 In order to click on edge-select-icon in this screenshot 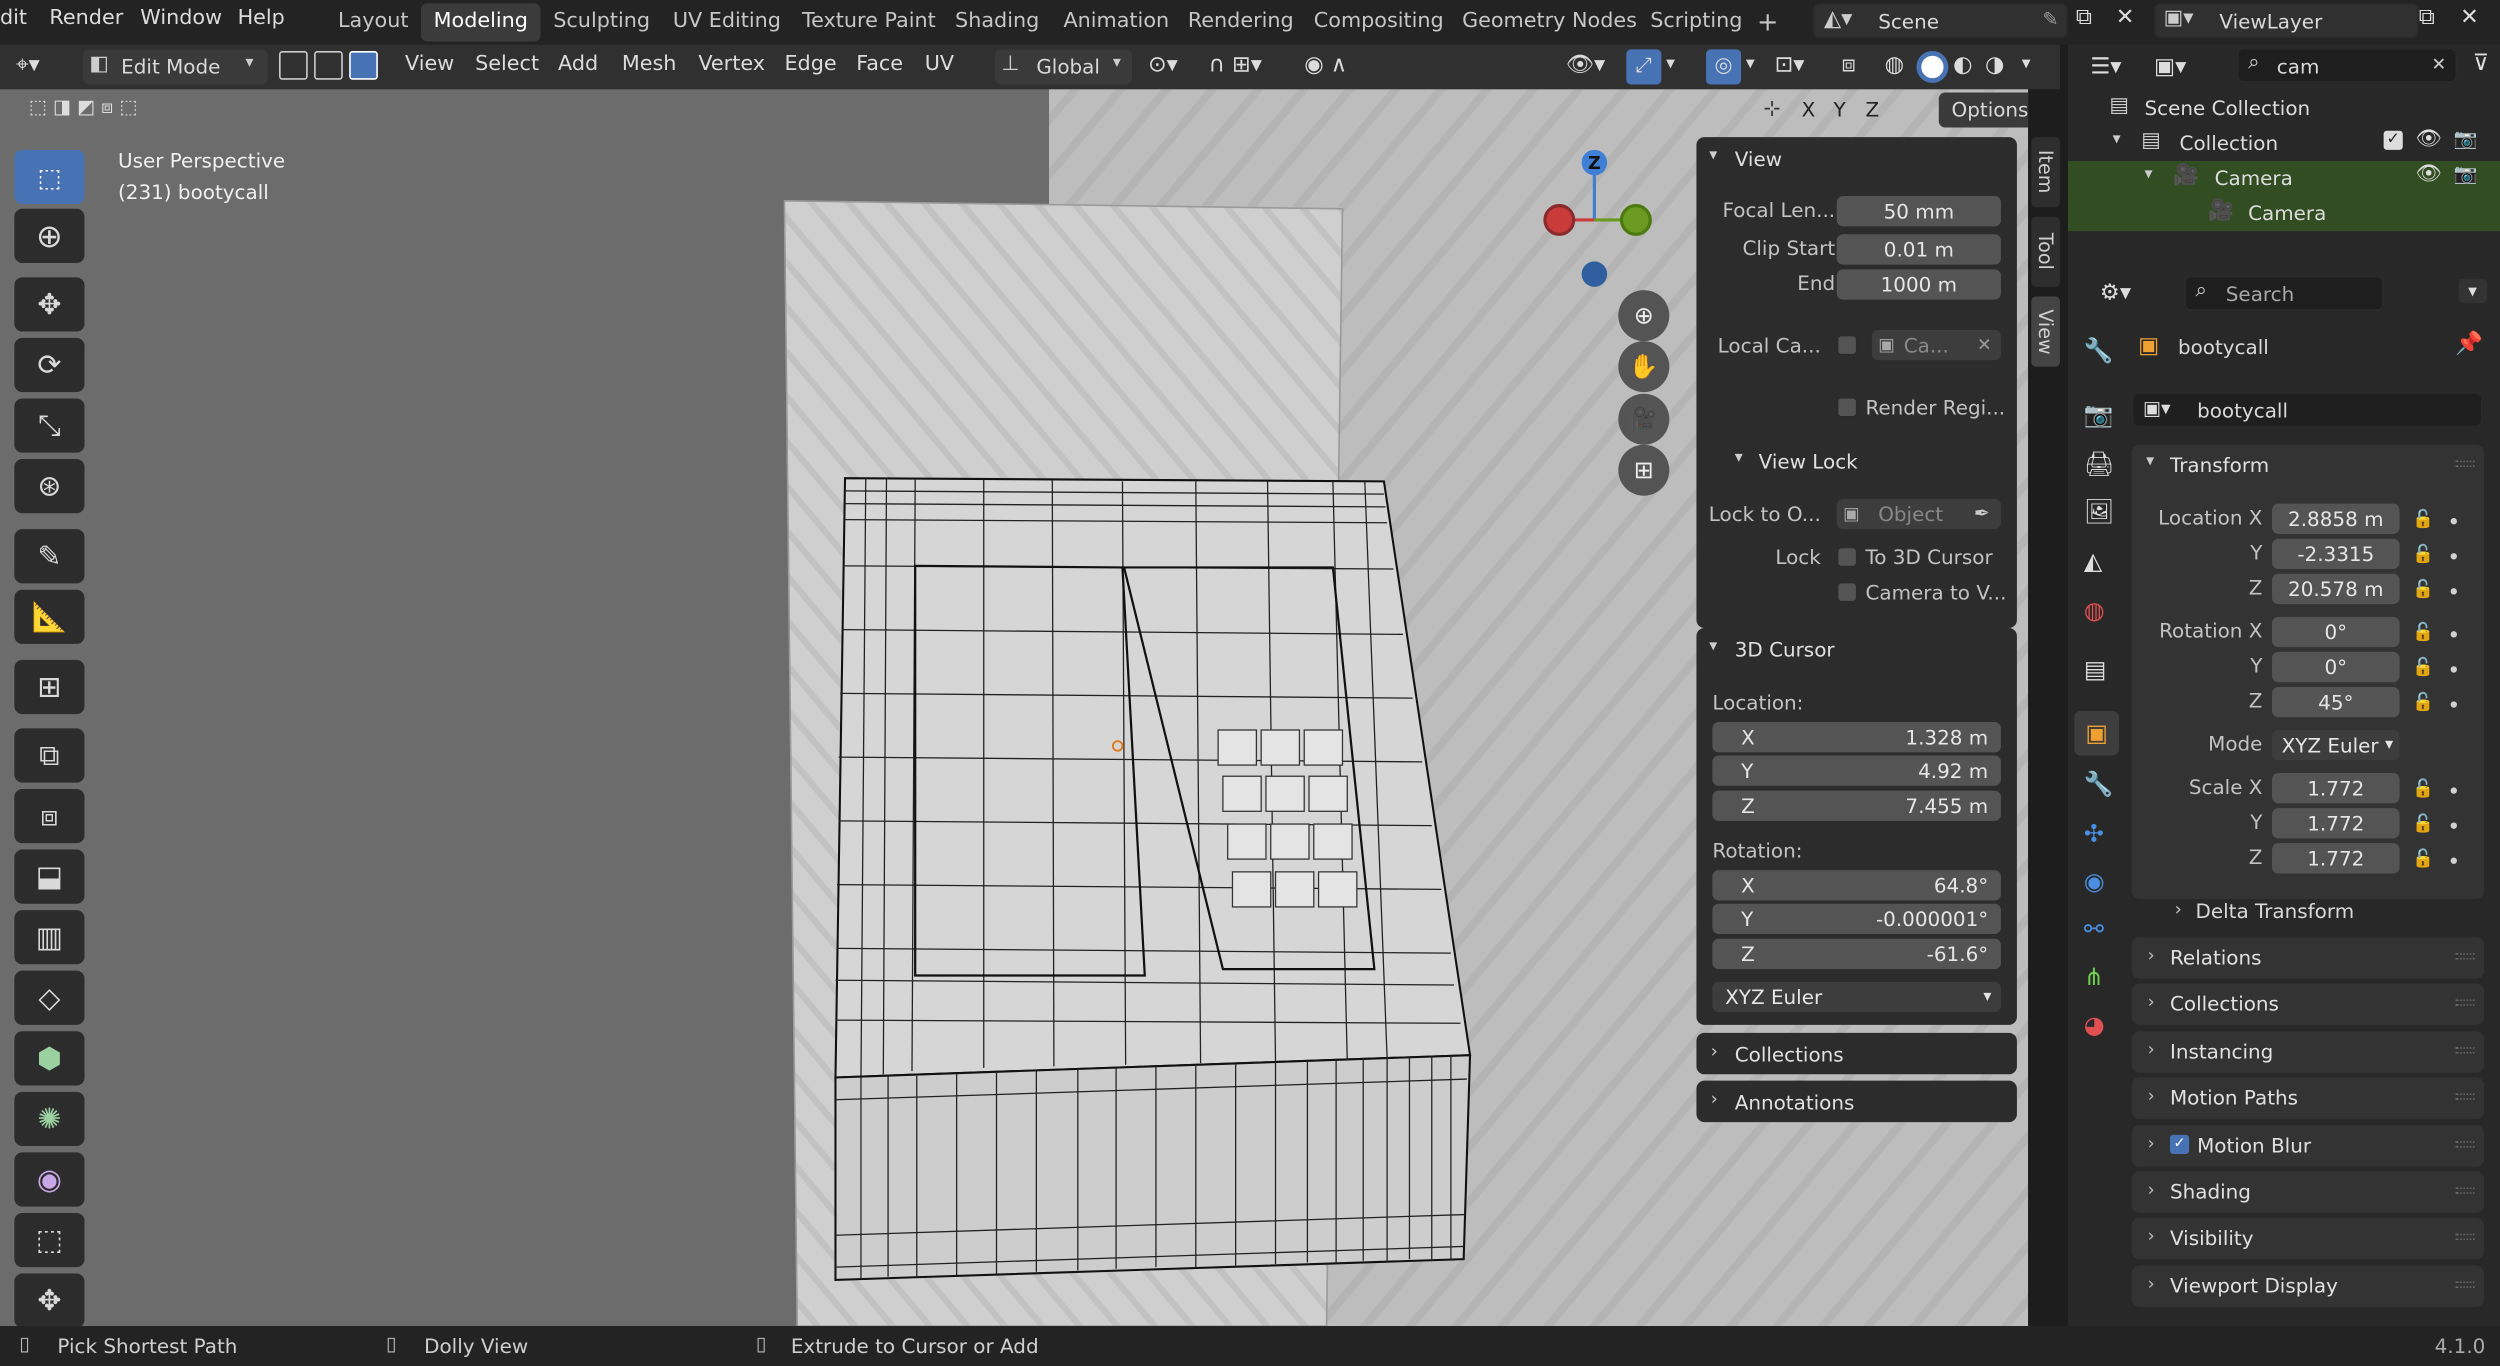, I will do `click(328, 65)`.